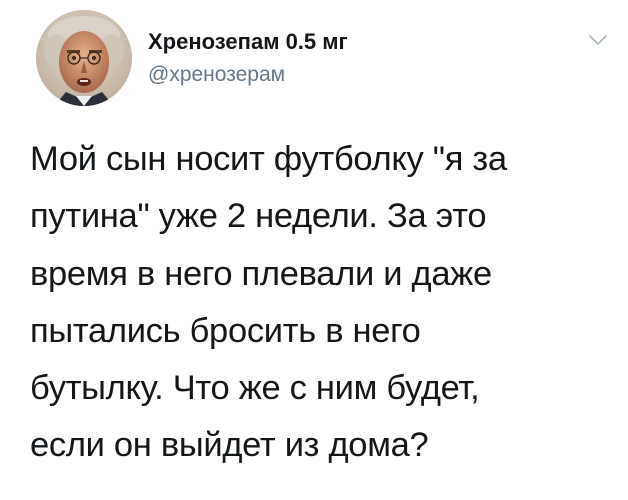  I want to click on avatar, so click(84, 58).